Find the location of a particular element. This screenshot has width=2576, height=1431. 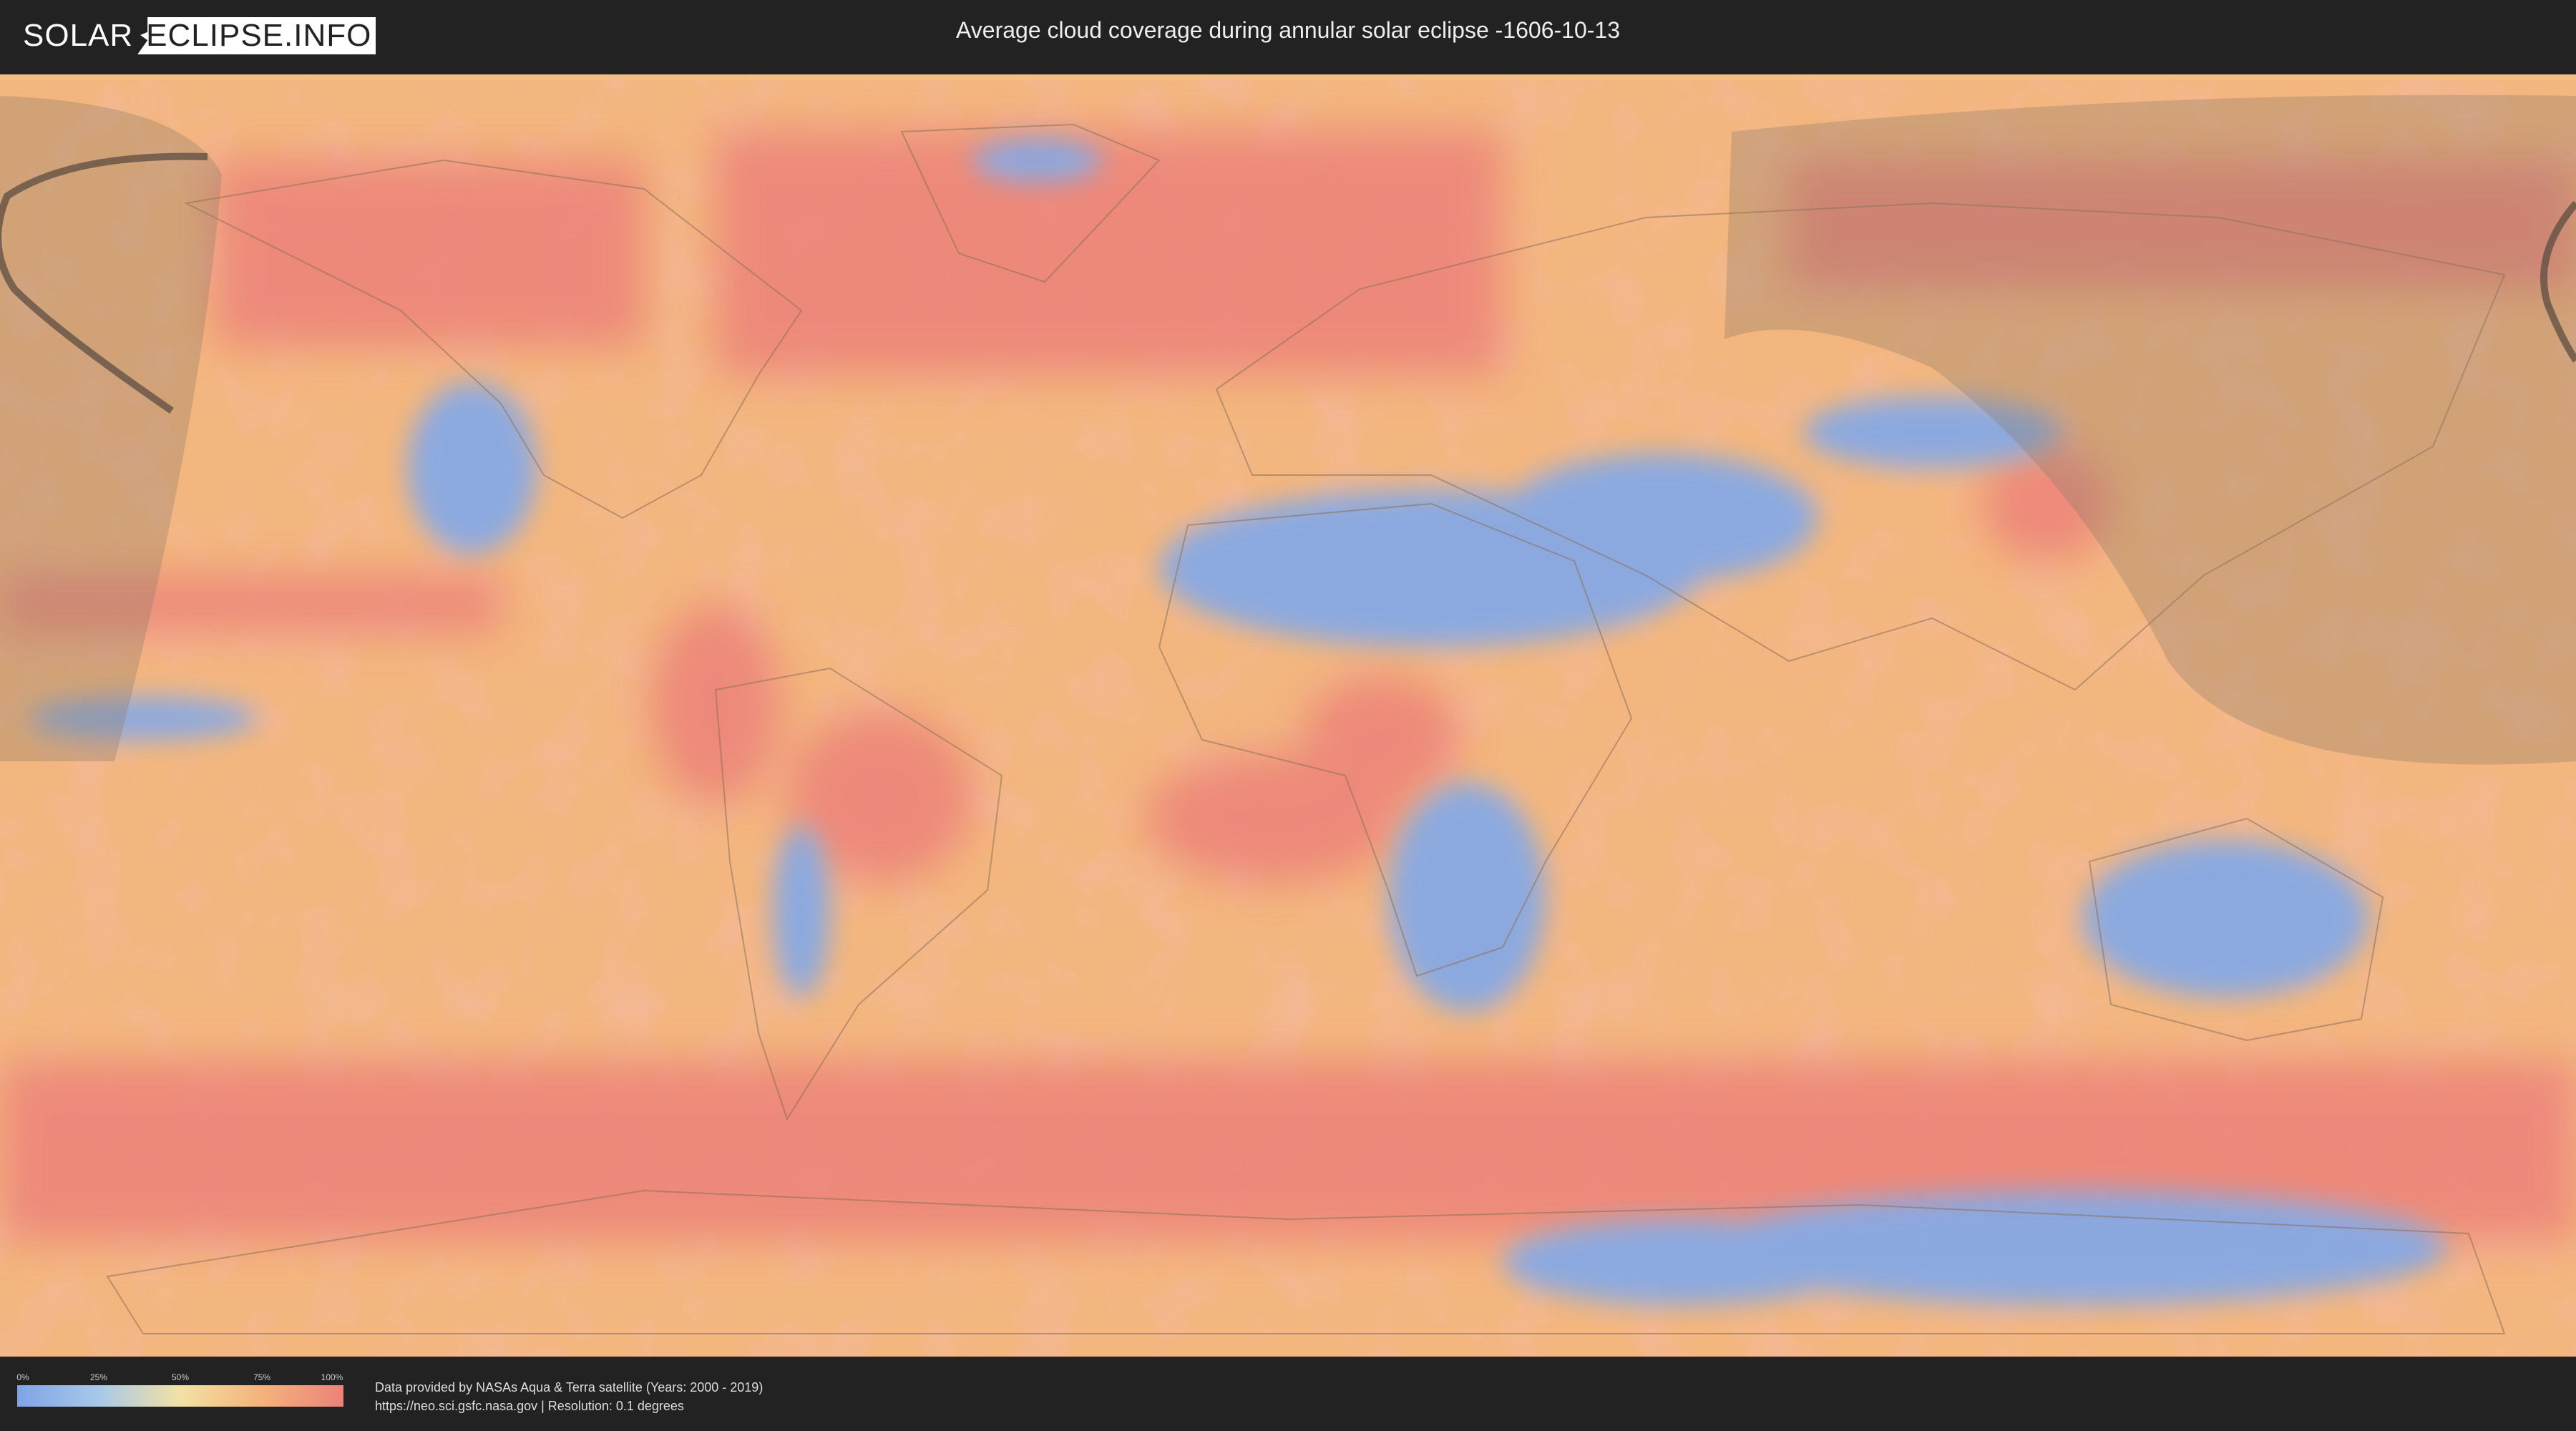

cloud-coverage-legend: 0% 25% 50% 75% 100% is located at coordinates (179, 1389).